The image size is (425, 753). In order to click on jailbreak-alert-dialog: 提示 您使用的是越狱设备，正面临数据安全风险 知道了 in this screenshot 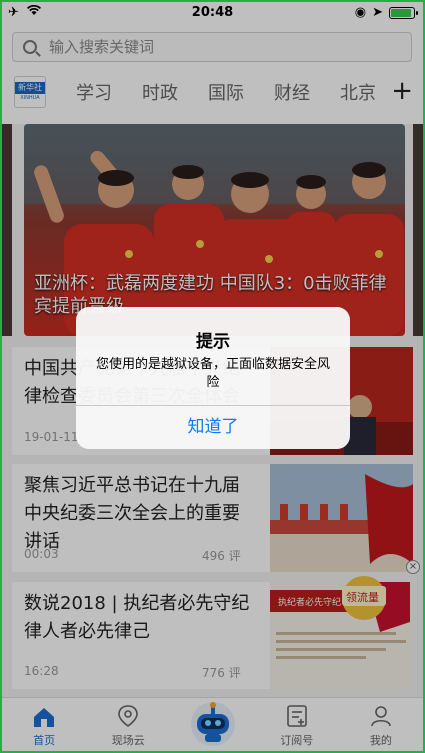, I will do `click(213, 378)`.